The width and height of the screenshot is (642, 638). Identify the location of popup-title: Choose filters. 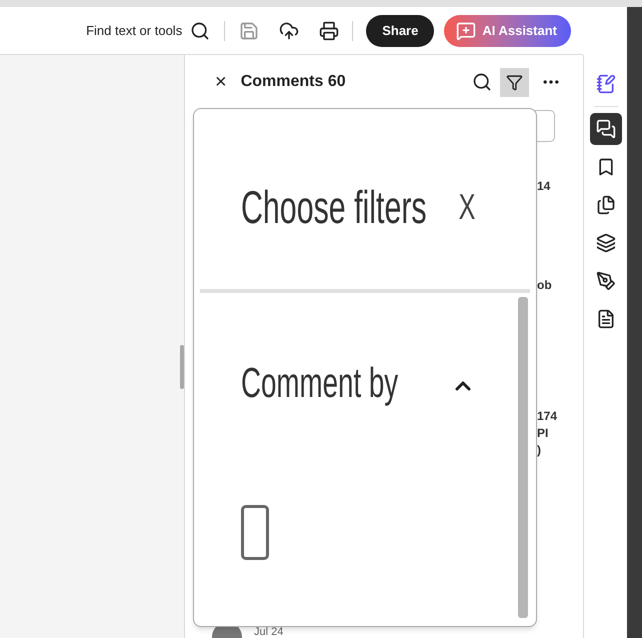
(334, 207).